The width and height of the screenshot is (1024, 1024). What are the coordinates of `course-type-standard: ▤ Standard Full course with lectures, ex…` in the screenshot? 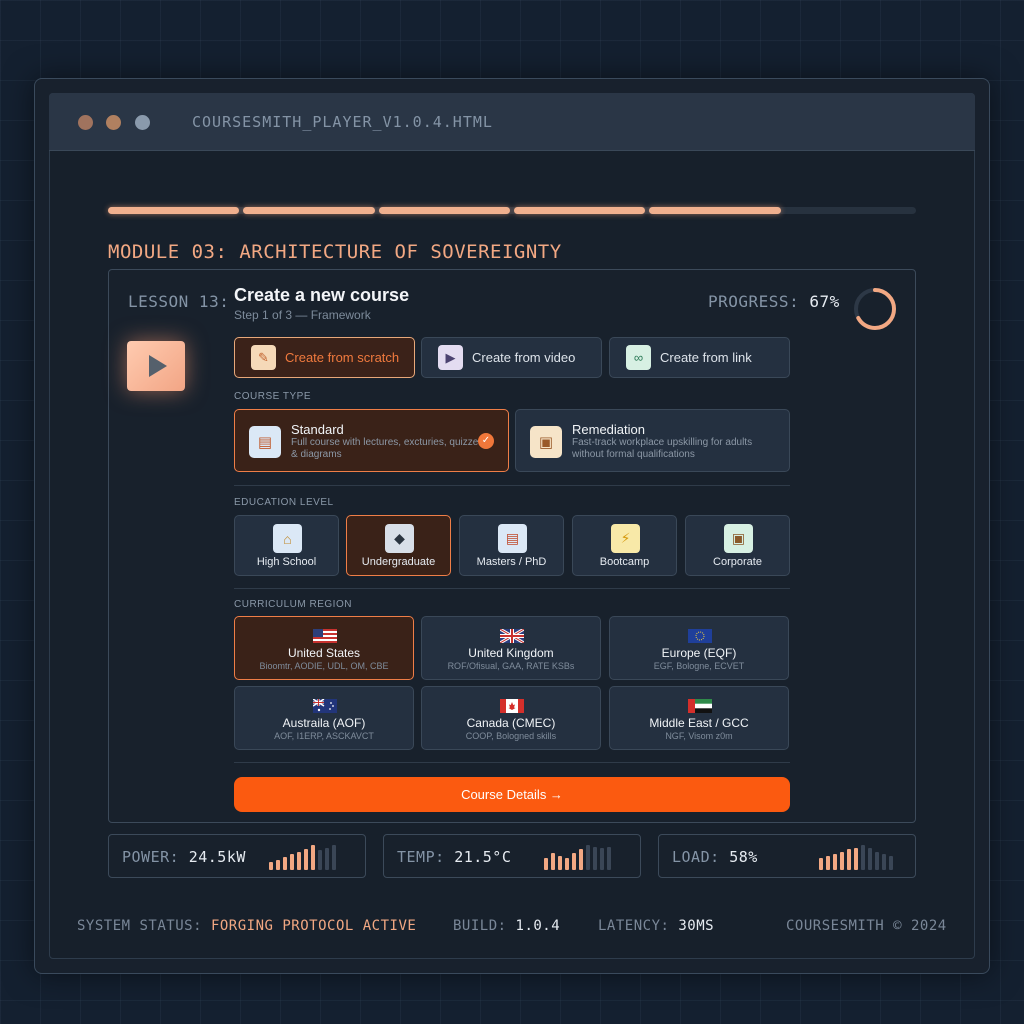 It's located at (371, 440).